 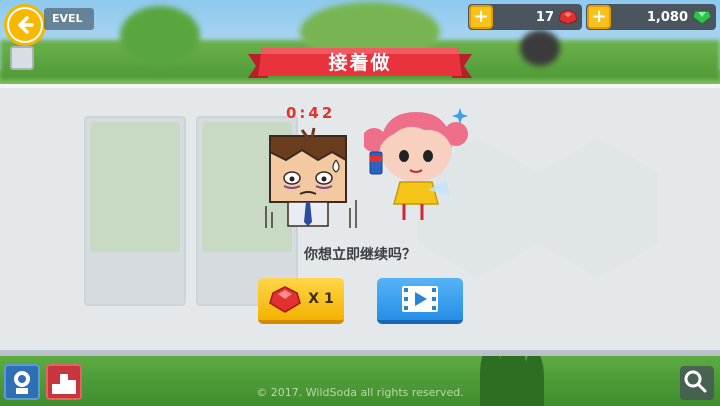 What do you see at coordinates (360, 255) in the screenshot?
I see `continue-question: 你想立即继续吗？` at bounding box center [360, 255].